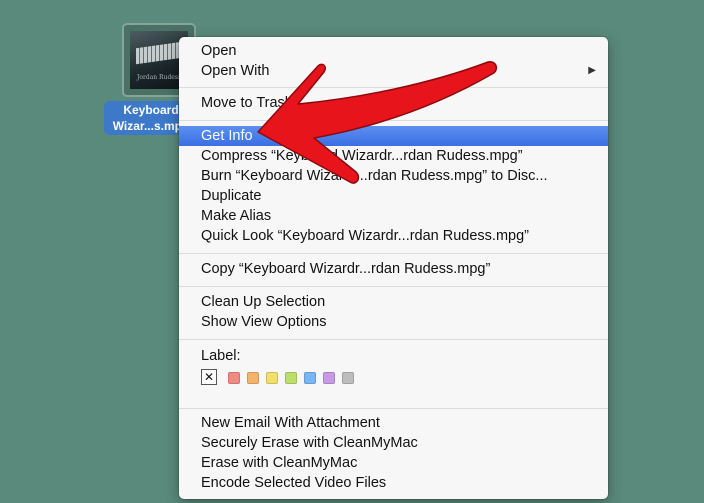 The image size is (704, 503). I want to click on menu-item-move-to-trash: Move to Trash, so click(393, 103).